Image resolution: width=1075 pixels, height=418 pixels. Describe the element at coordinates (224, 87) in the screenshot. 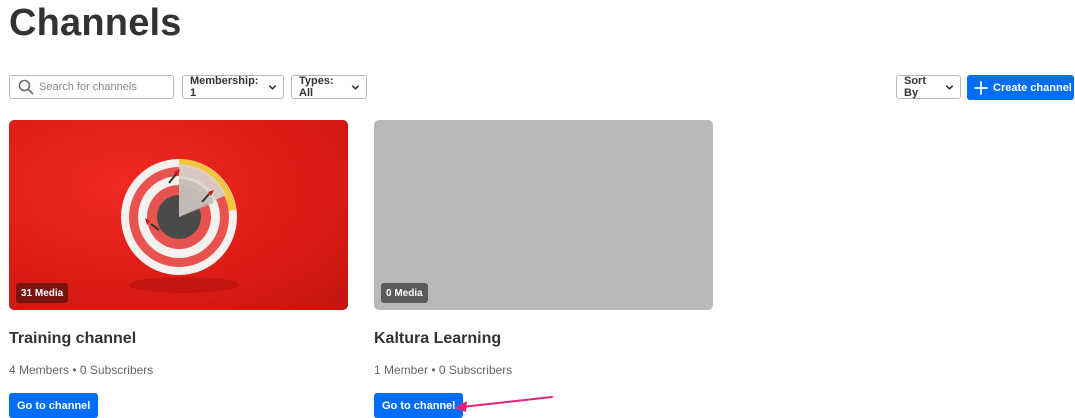

I see `membership-filter-label: Membership: 1` at that location.